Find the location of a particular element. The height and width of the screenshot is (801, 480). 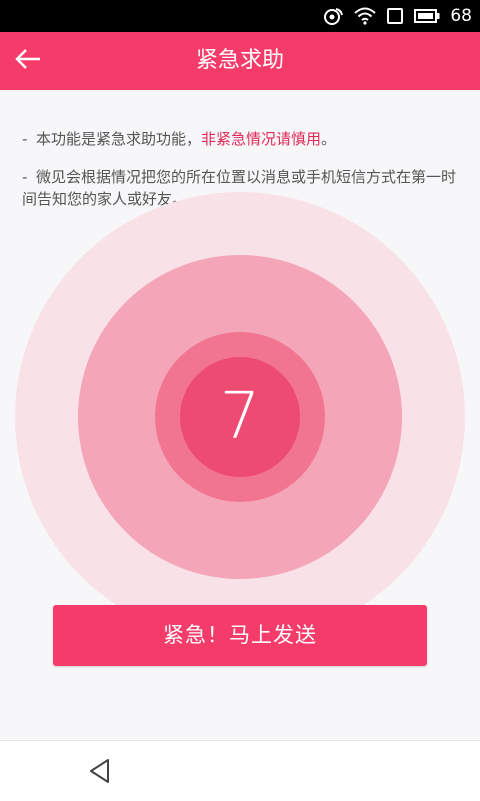

sim-icon is located at coordinates (395, 16).